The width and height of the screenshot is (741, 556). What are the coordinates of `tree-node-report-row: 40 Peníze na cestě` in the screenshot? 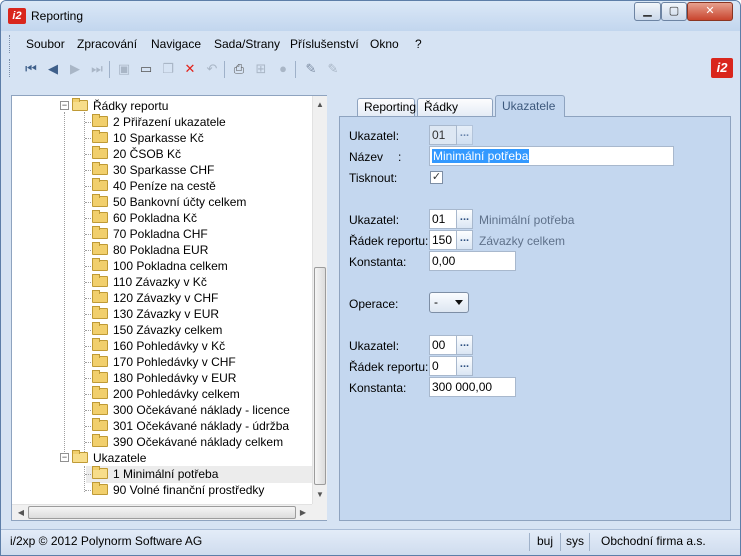 It's located at (154, 186).